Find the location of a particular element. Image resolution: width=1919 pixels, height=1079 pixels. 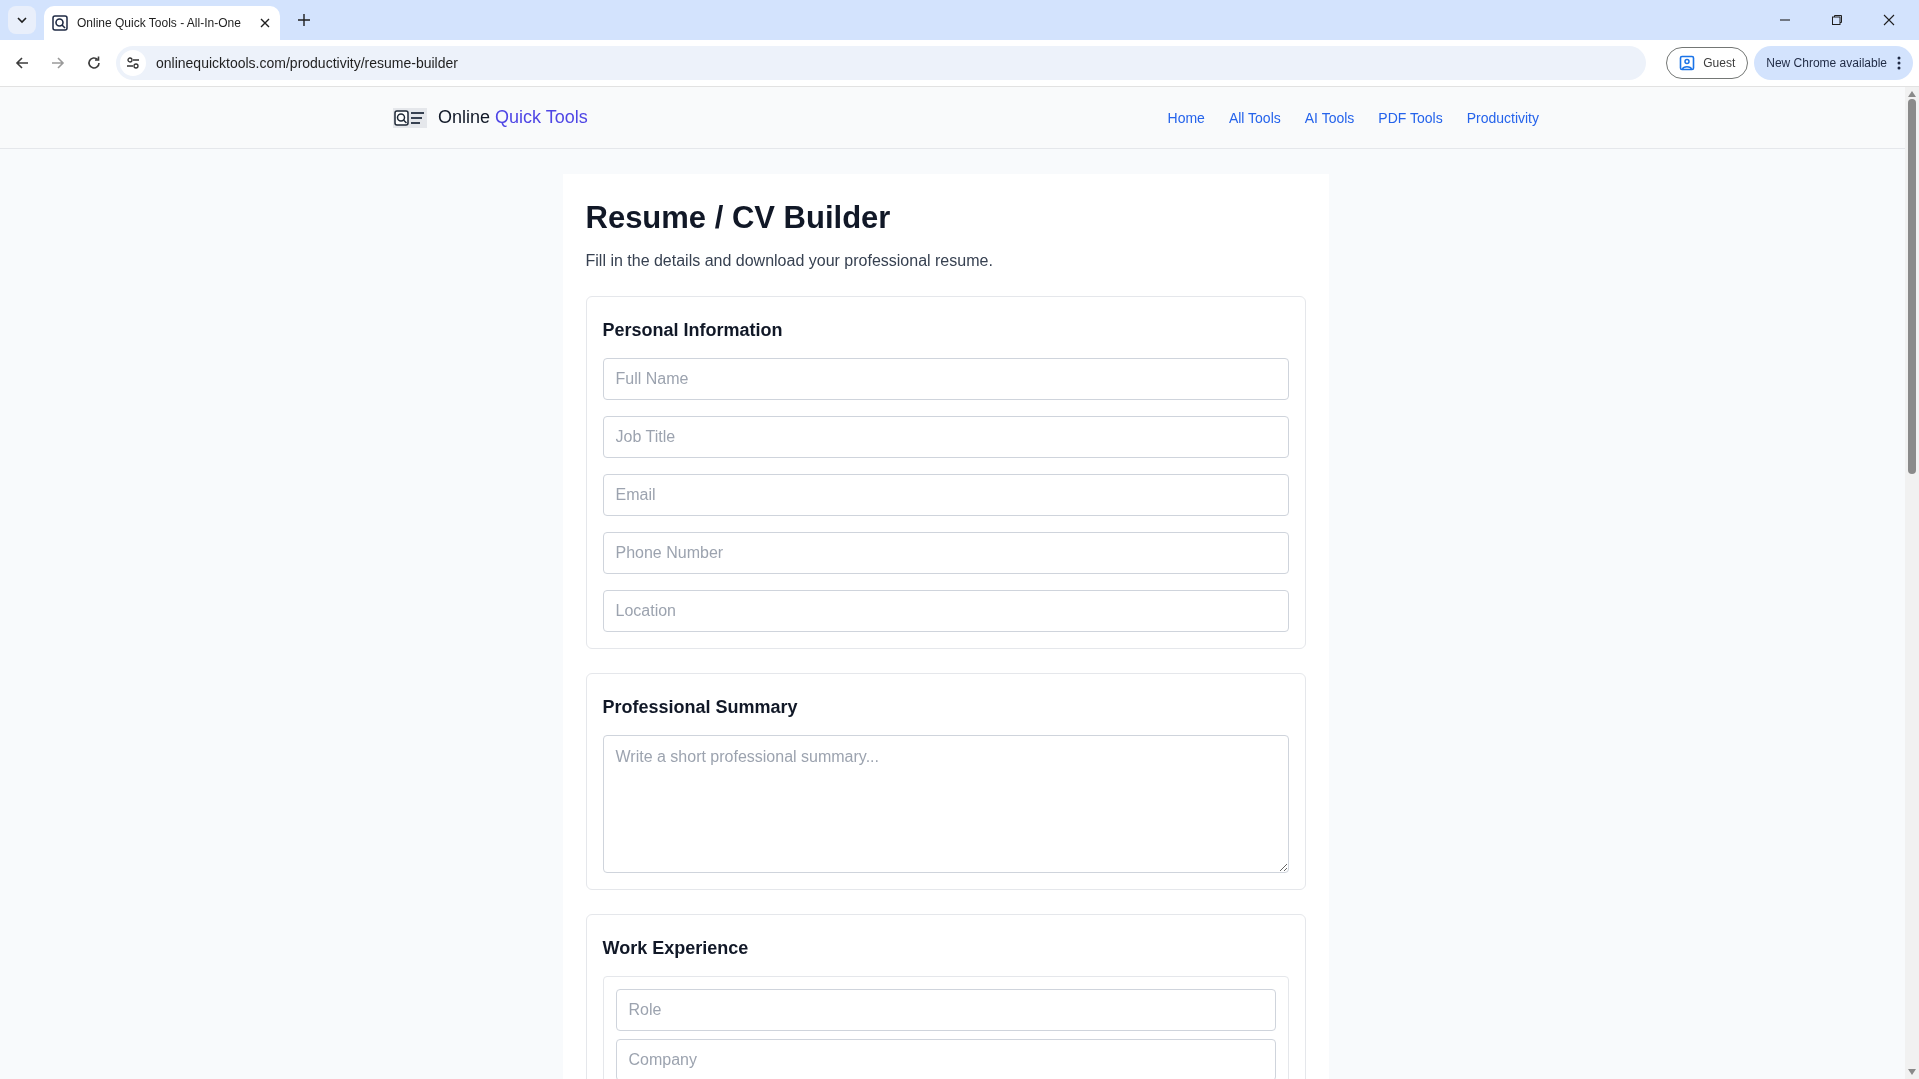

input-field: Role is located at coordinates (945, 1010).